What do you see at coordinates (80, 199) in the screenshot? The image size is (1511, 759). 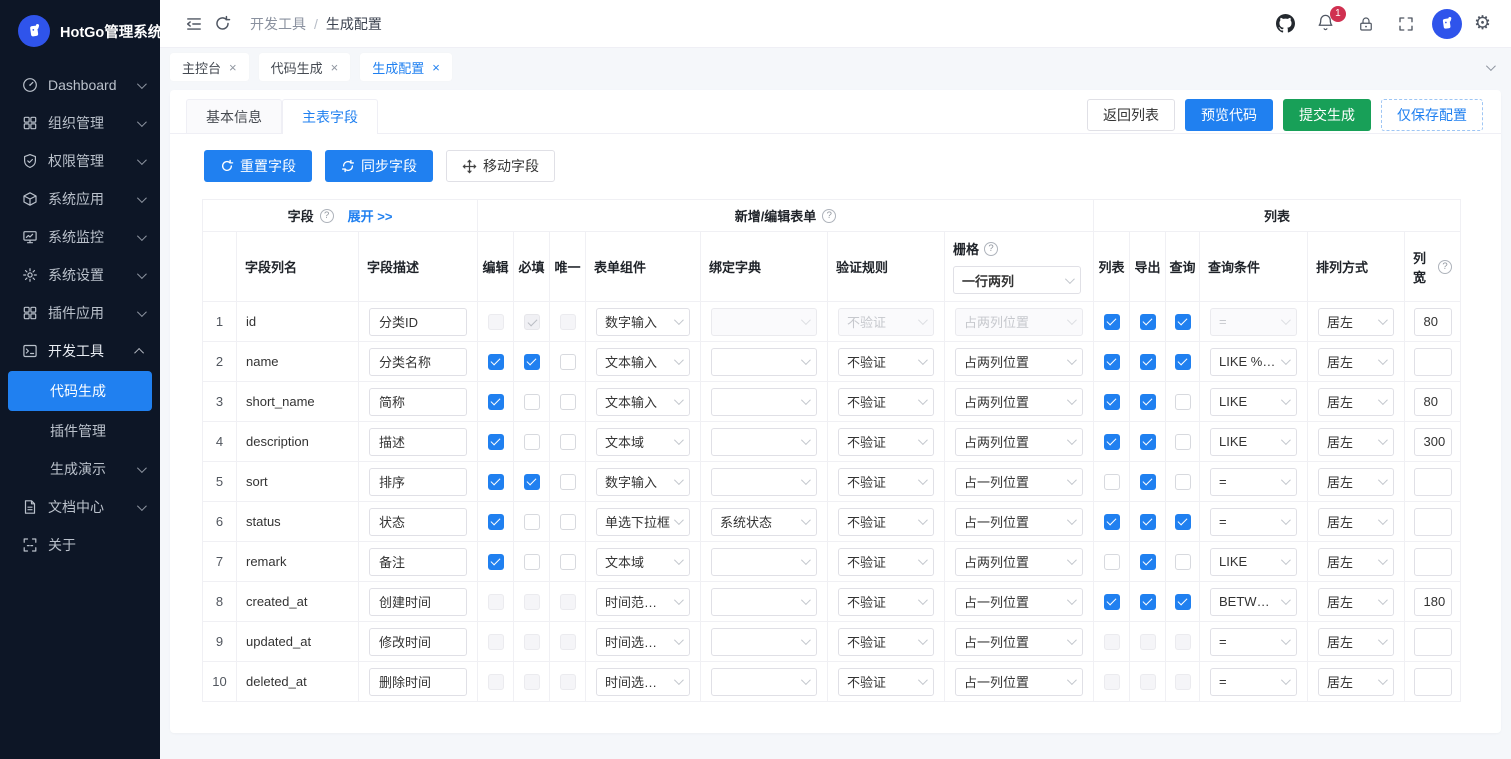 I see `sidebar-item-系统应用: 系统应用` at bounding box center [80, 199].